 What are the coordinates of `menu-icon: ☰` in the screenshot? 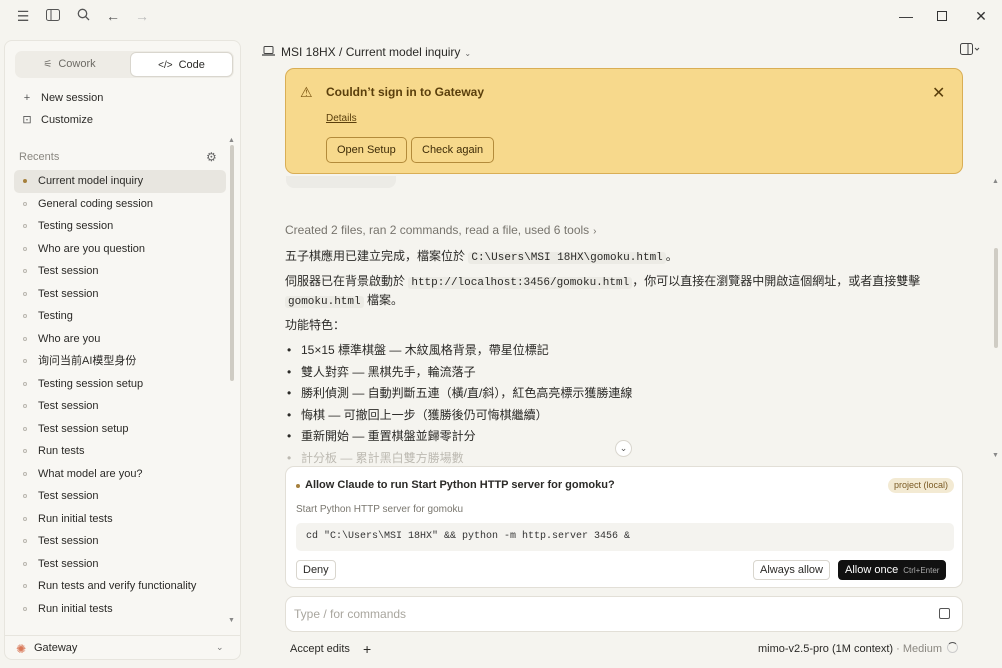 It's located at (23, 16).